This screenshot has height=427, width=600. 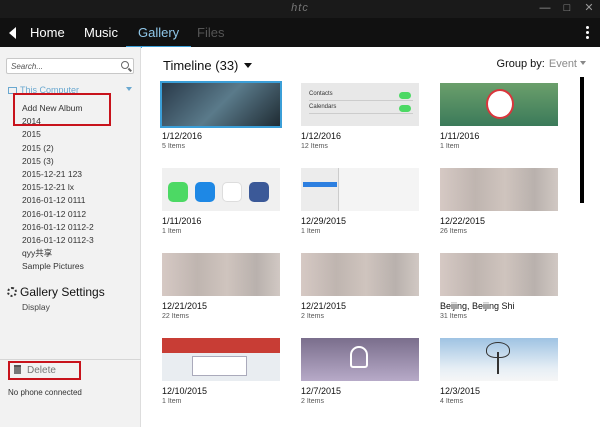 What do you see at coordinates (453, 316) in the screenshot?
I see `tile-count: 31 Items` at bounding box center [453, 316].